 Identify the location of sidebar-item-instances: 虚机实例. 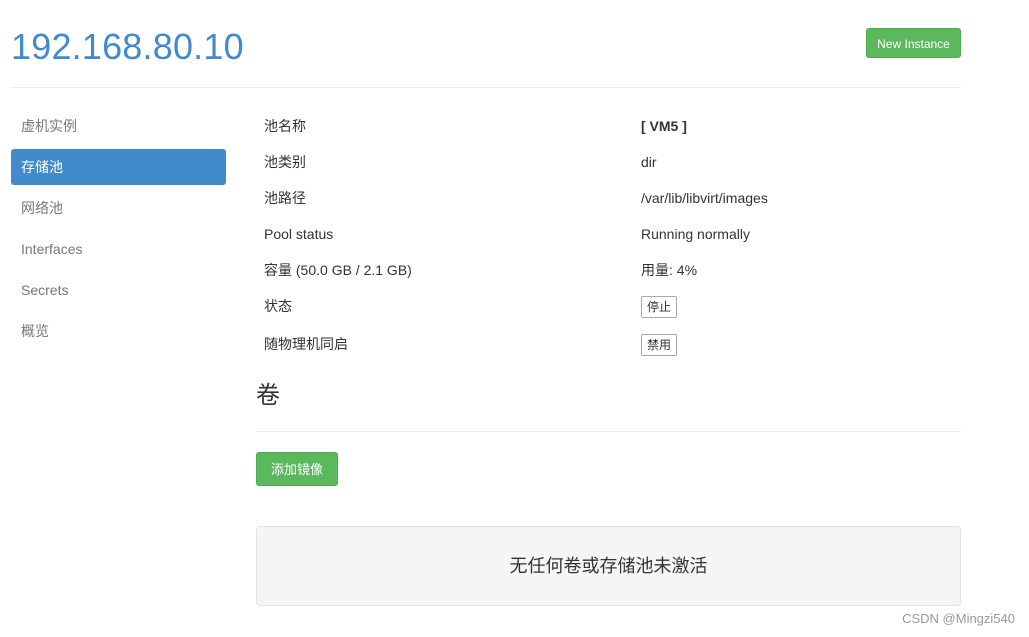
(118, 126).